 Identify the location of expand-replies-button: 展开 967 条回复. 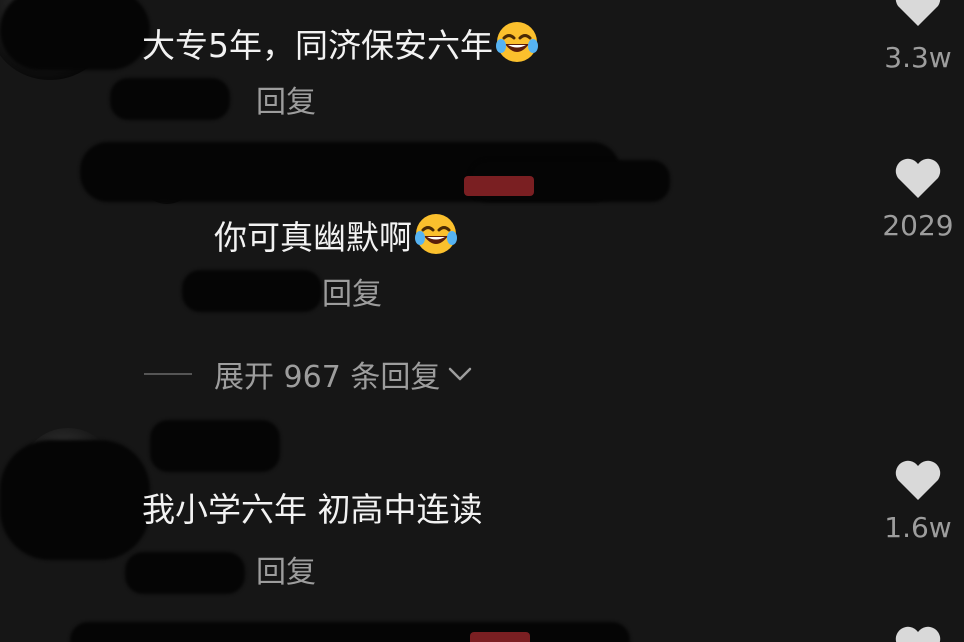
(309, 374).